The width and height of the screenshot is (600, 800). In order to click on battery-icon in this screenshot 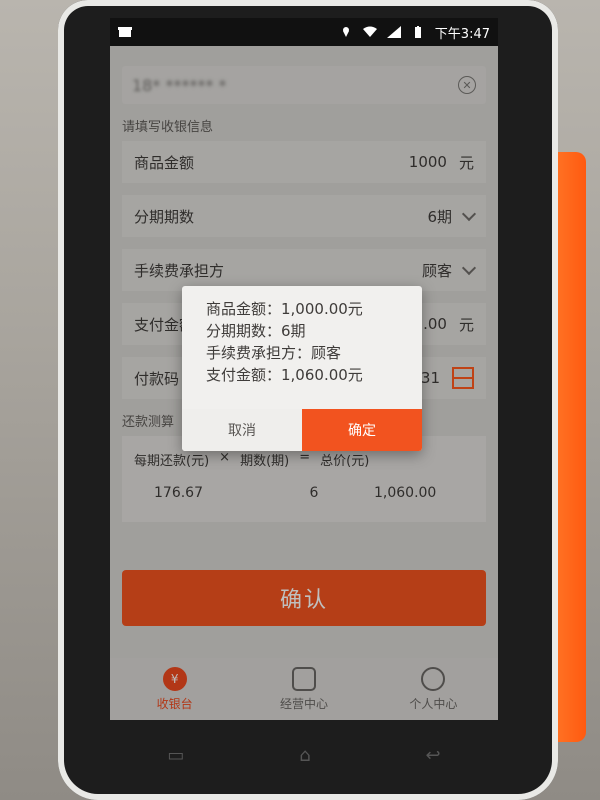, I will do `click(418, 32)`.